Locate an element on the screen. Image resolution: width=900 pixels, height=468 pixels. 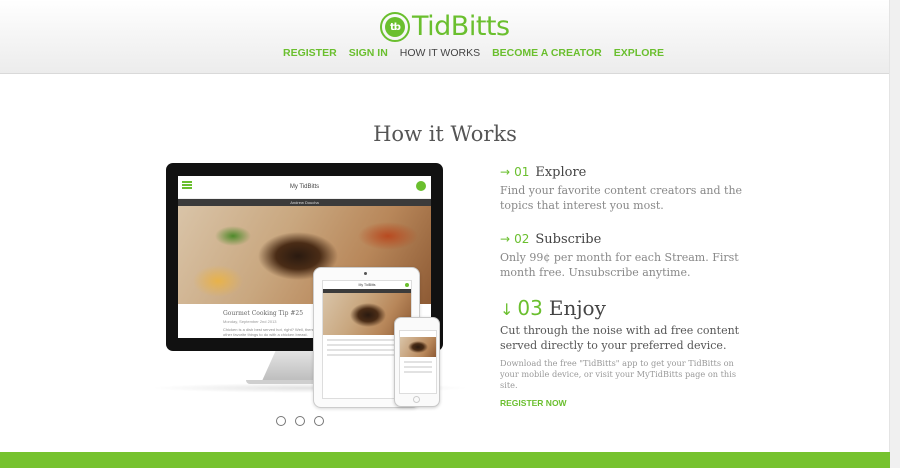
nav-explore: EXPLORE is located at coordinates (639, 53).